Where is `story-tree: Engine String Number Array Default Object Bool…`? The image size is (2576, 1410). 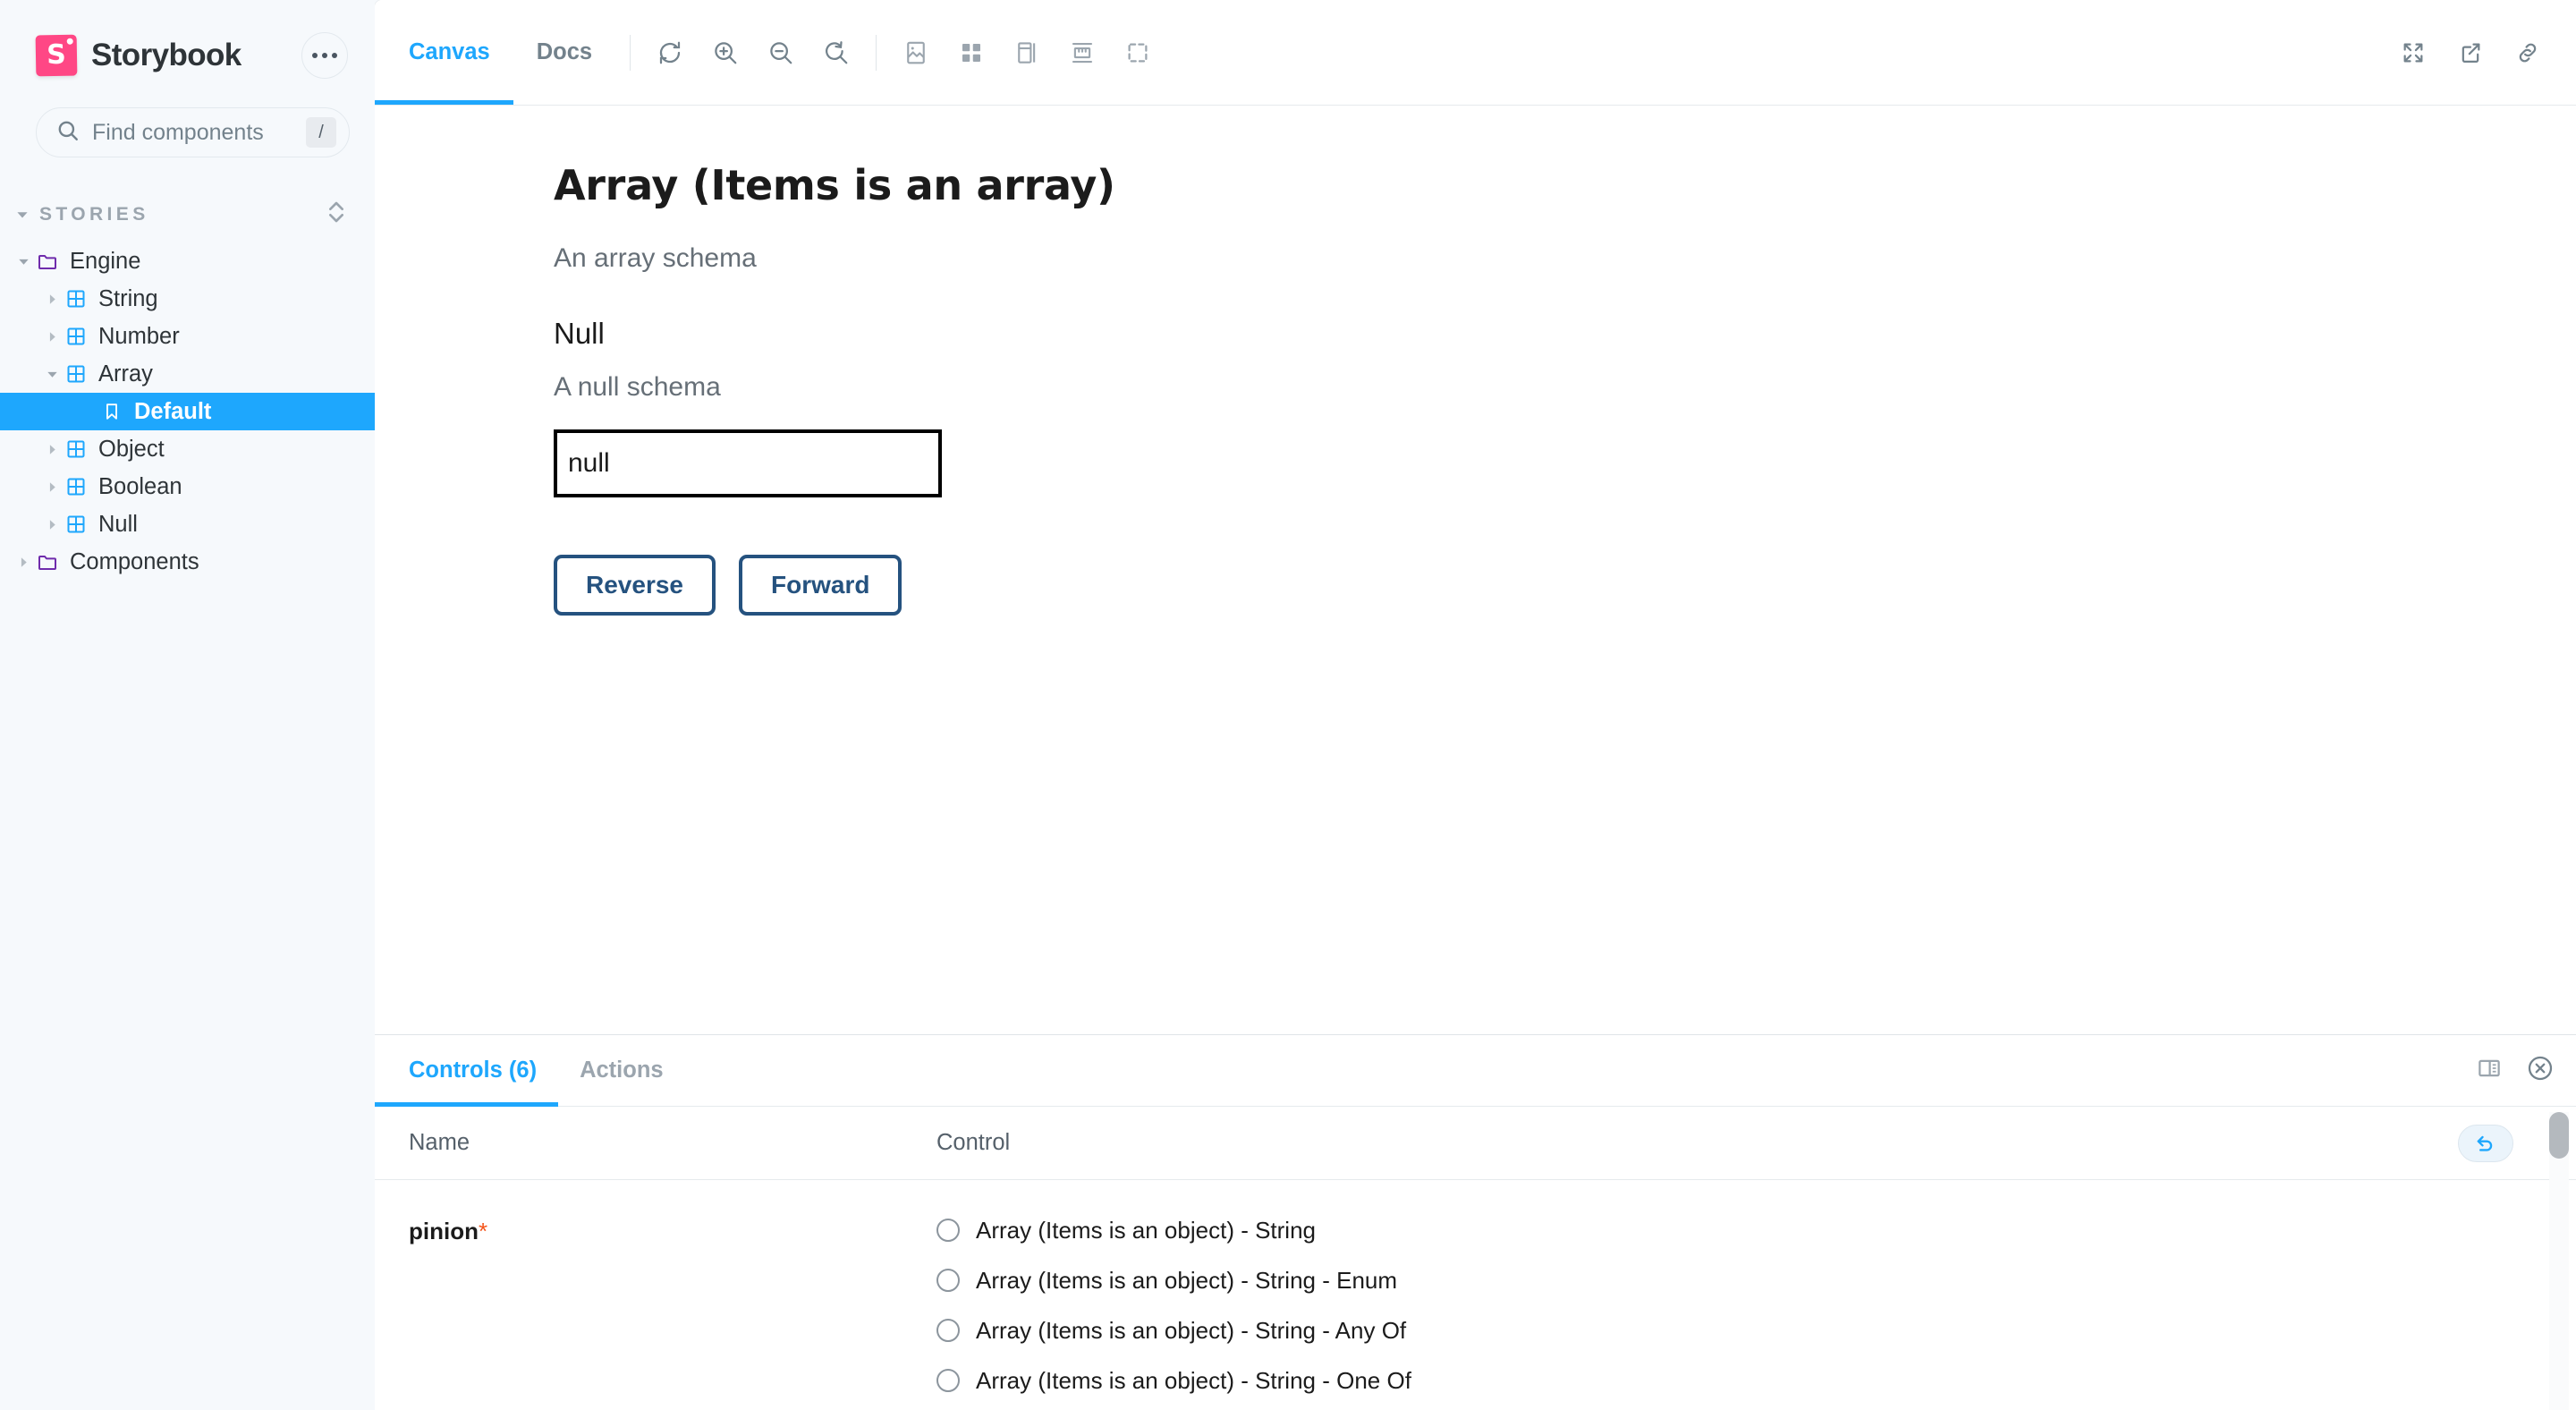
story-tree: Engine String Number Array Default Object Bool… is located at coordinates (187, 412).